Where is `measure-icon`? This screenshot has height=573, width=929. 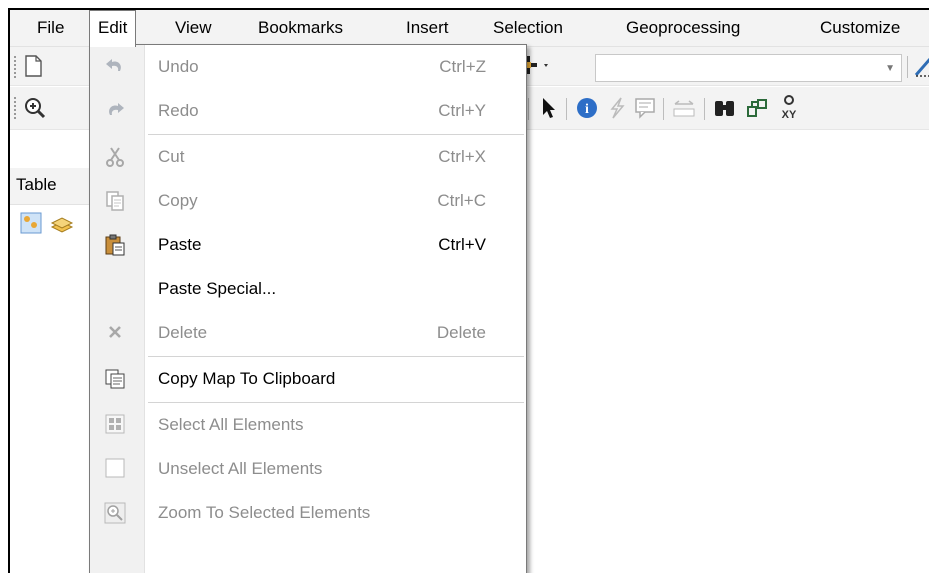
measure-icon is located at coordinates (684, 111).